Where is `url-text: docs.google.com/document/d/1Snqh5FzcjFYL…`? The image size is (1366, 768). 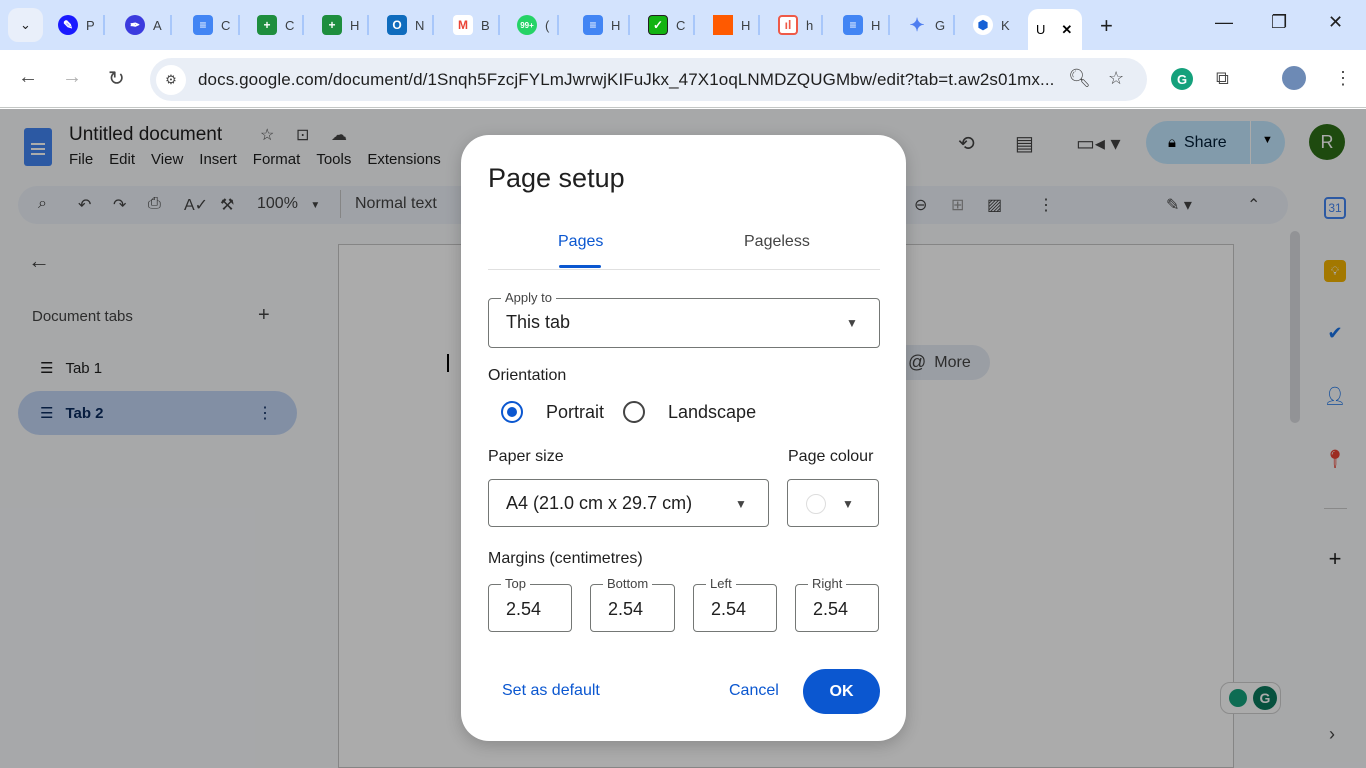 url-text: docs.google.com/document/d/1Snqh5FzcjFYL… is located at coordinates (626, 80).